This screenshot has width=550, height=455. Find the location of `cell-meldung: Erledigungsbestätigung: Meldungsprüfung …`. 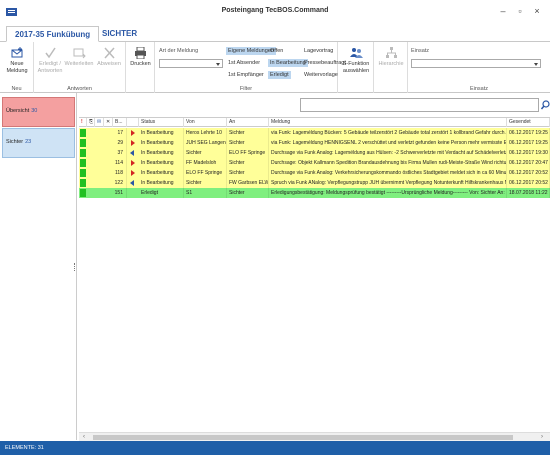

cell-meldung: Erledigungsbestätigung: Meldungsprüfung … is located at coordinates (389, 193).